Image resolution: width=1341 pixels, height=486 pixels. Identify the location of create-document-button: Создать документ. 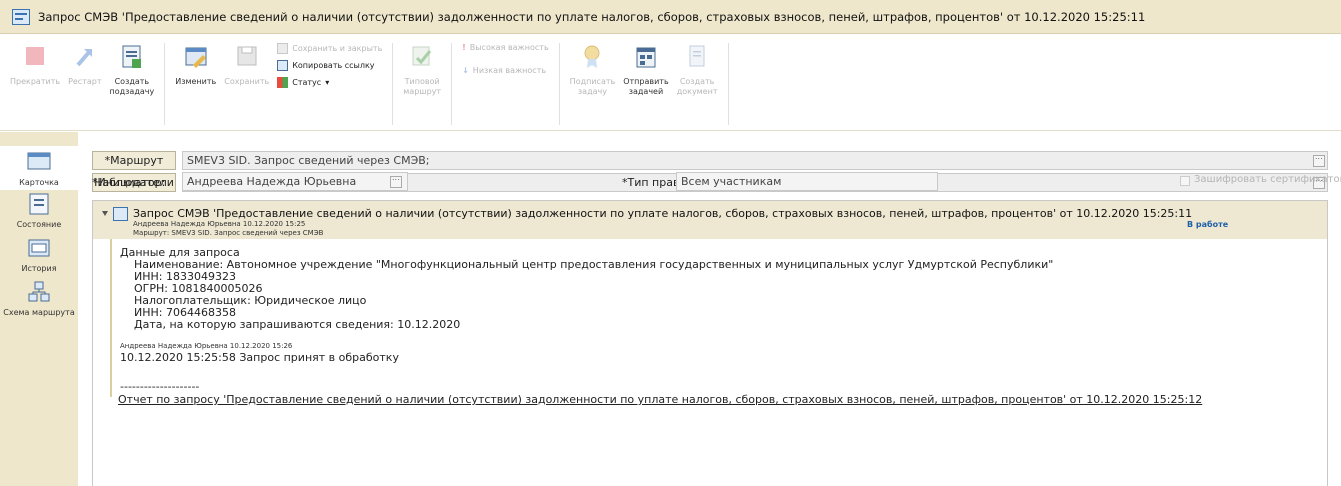
(697, 70).